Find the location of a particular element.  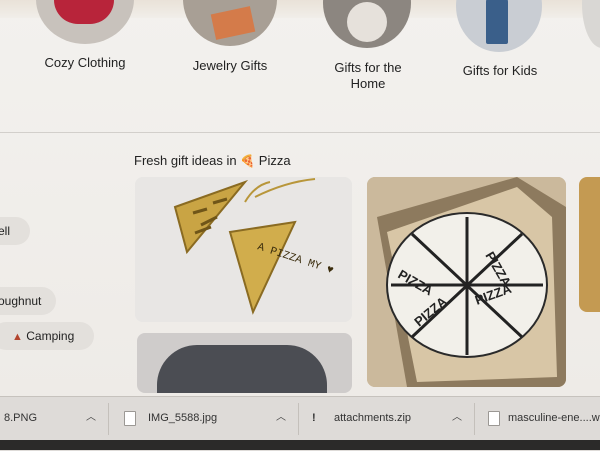

search-chip: oughnut is located at coordinates (28, 301).